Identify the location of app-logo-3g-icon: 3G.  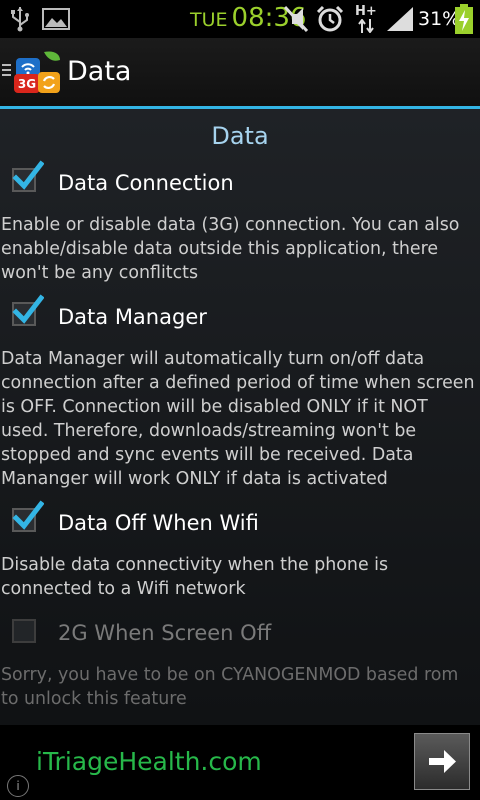
(38, 74).